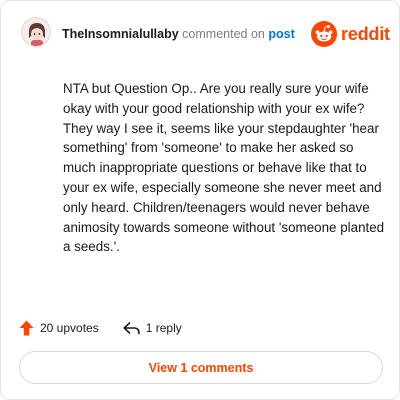 Image resolution: width=400 pixels, height=400 pixels. I want to click on reddit-brand: reddit, so click(350, 34).